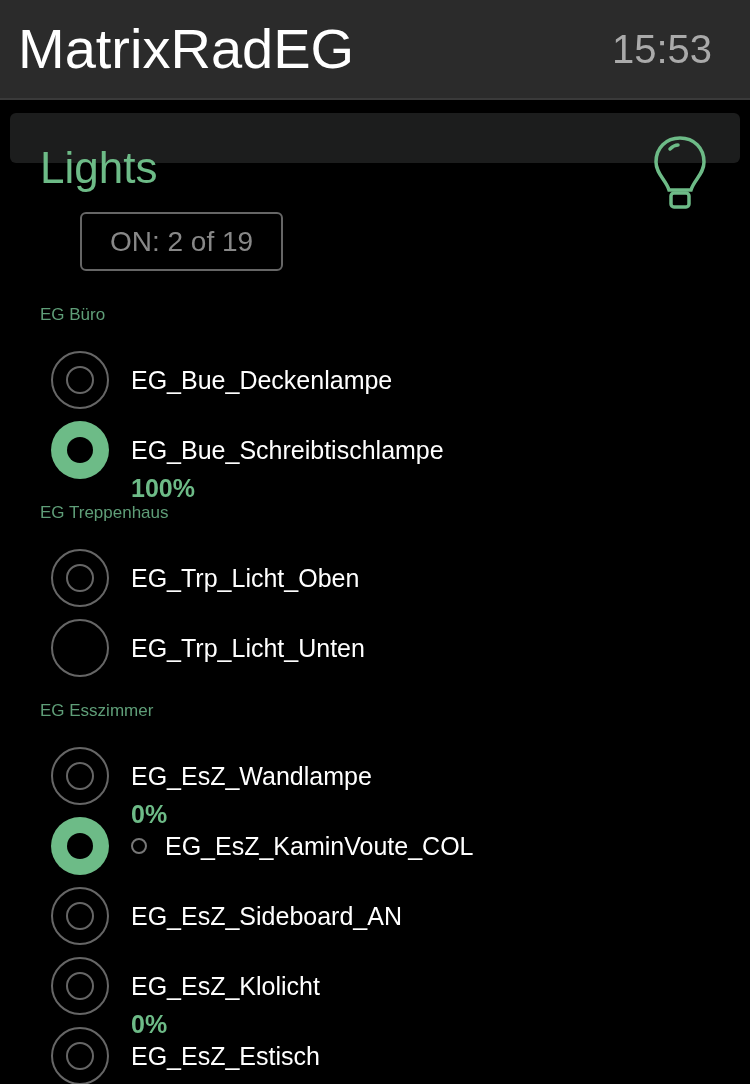 The image size is (750, 1084). What do you see at coordinates (319, 846) in the screenshot?
I see `light-name: EG_EsZ_KaminVoute_COL` at bounding box center [319, 846].